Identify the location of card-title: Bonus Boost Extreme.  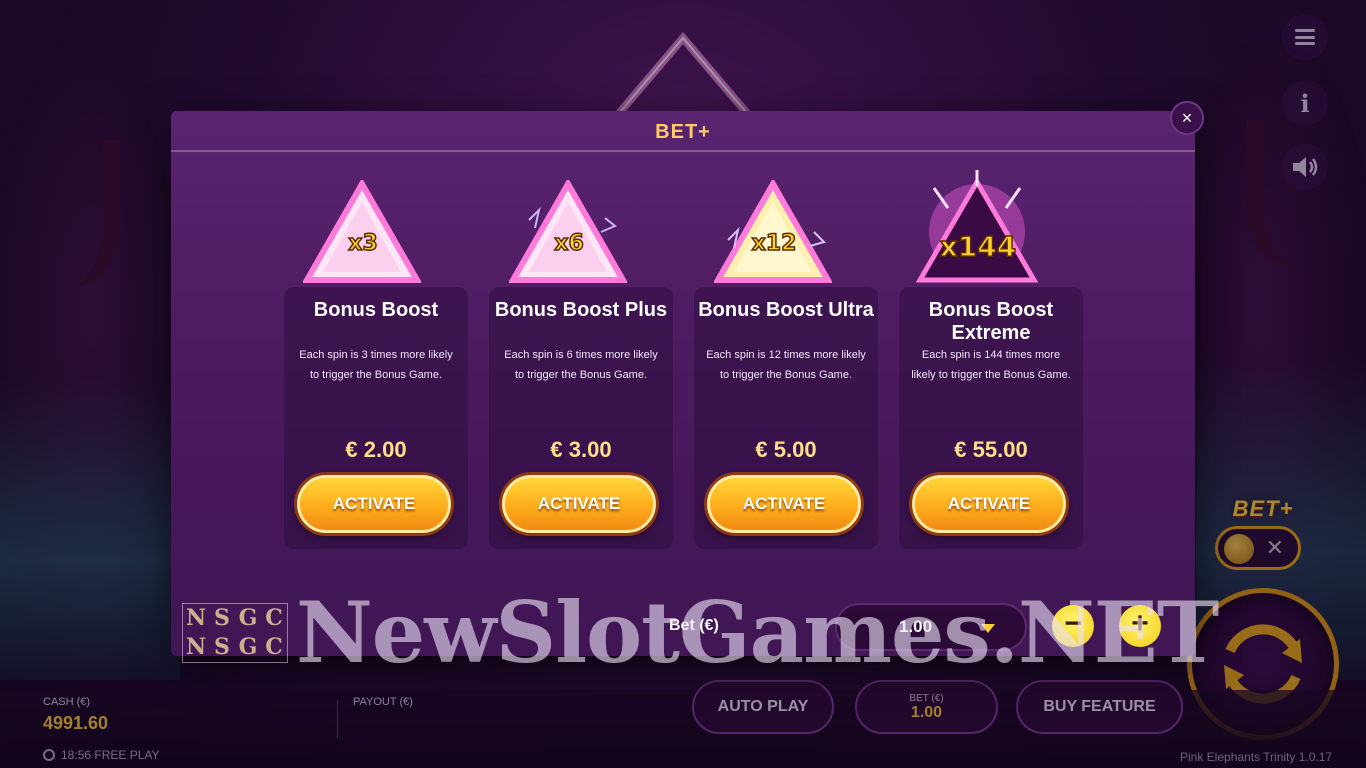
(991, 321).